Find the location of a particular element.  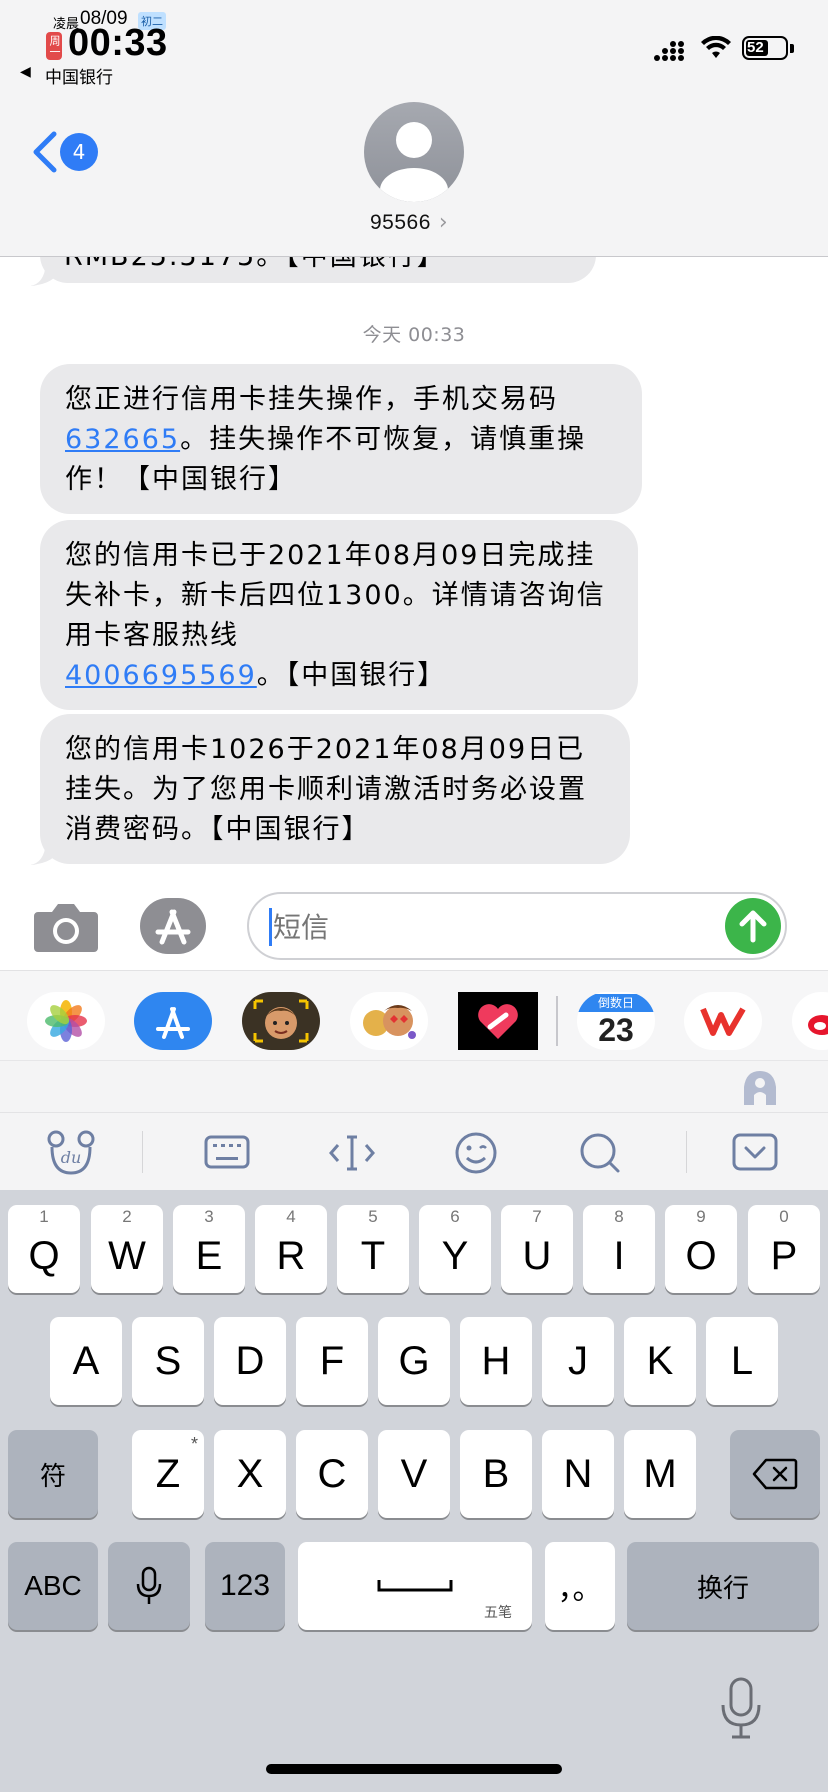

app-photos is located at coordinates (66, 1021).